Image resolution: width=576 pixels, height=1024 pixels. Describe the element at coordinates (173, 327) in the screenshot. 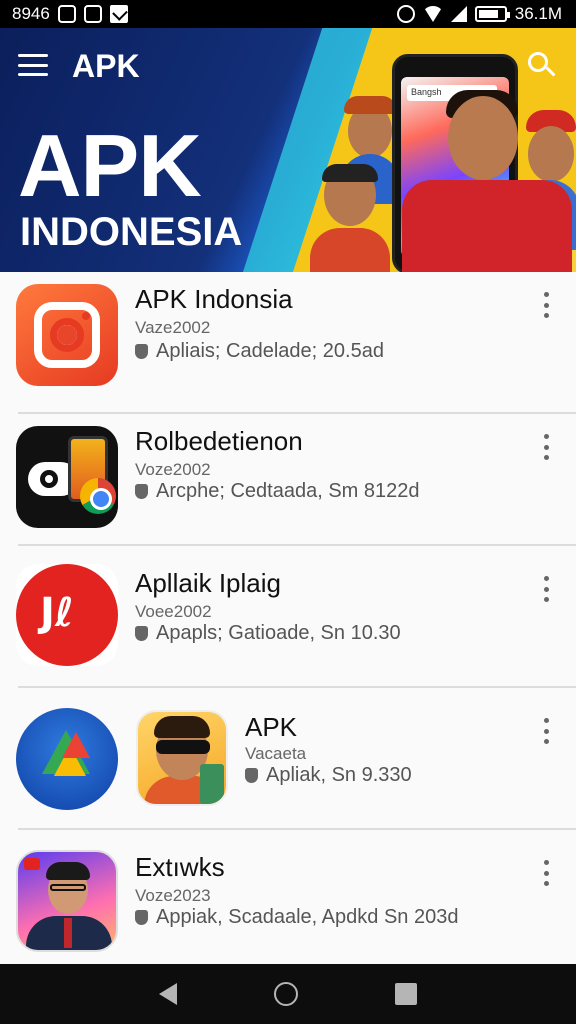

I see `app-version: Vaze2002` at that location.